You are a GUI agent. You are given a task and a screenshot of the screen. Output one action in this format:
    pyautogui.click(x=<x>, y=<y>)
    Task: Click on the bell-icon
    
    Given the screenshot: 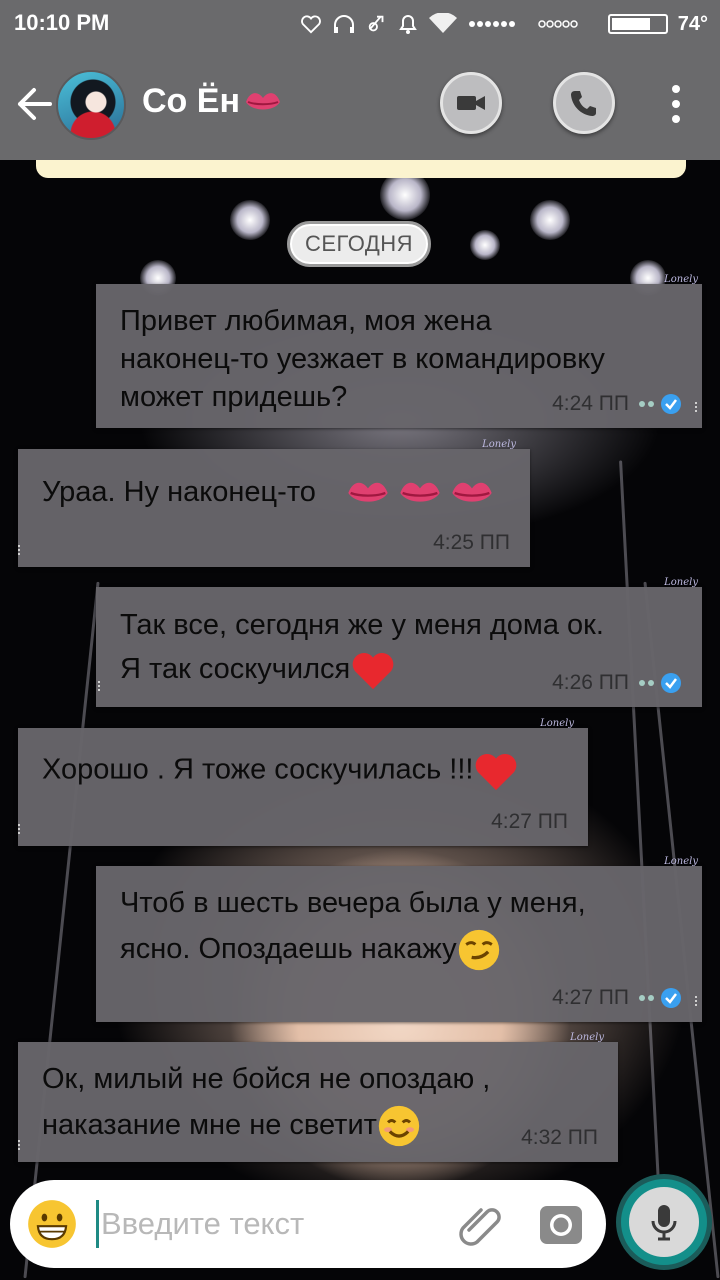 What is the action you would take?
    pyautogui.click(x=407, y=24)
    